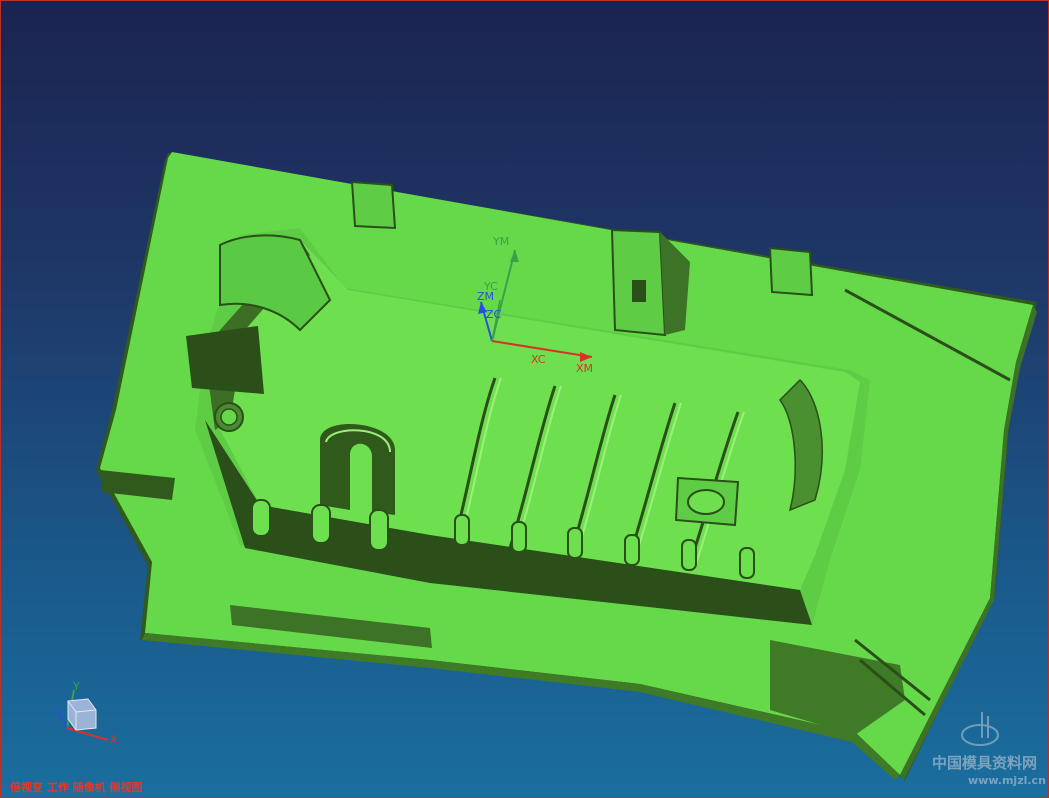 The image size is (1049, 798). Describe the element at coordinates (76, 686) in the screenshot. I see `triad-y-label: Y` at that location.